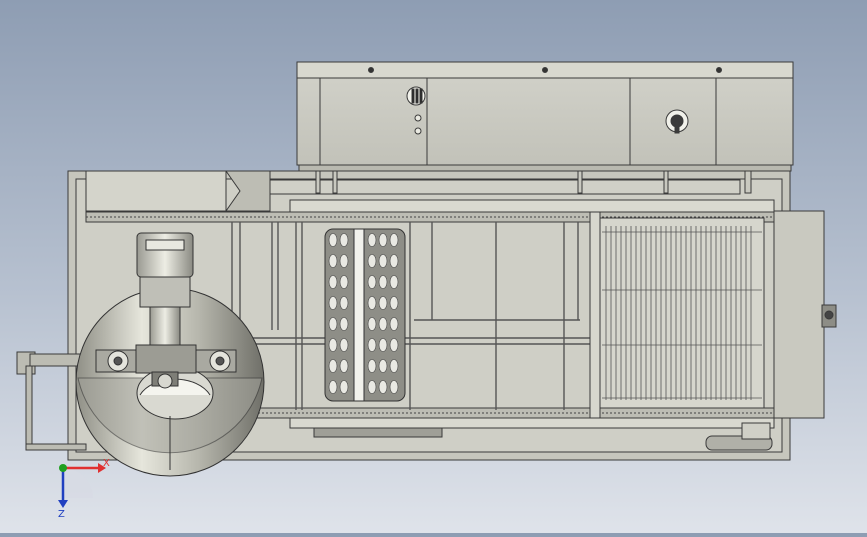 The height and width of the screenshot is (537, 867). Describe the element at coordinates (84, 489) in the screenshot. I see `coordinate-triad: X Z` at that location.